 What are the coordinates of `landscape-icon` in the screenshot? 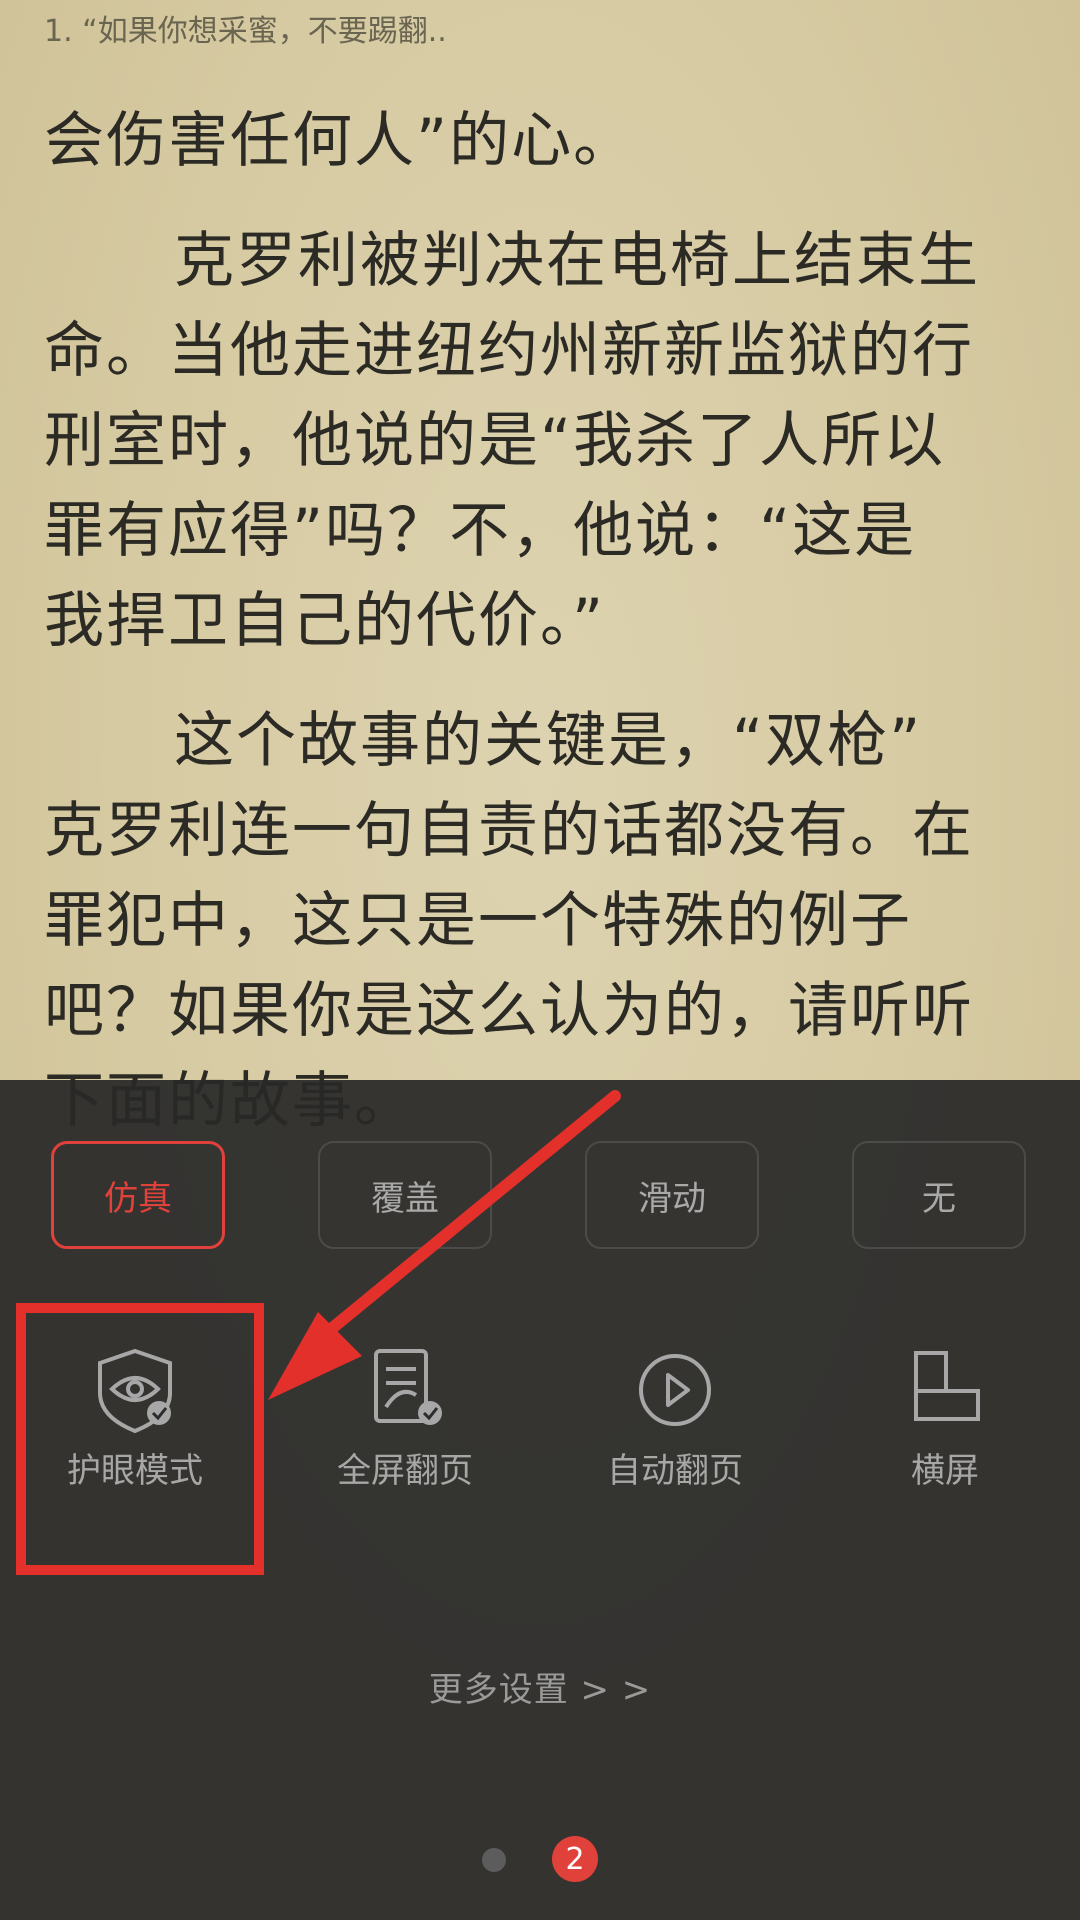 It's located at (947, 1386).